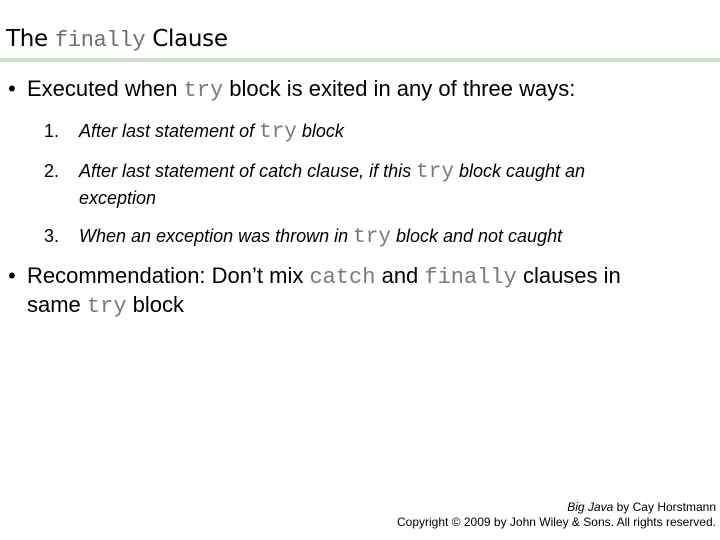 The height and width of the screenshot is (540, 720). I want to click on item-number: 1., so click(52, 131).